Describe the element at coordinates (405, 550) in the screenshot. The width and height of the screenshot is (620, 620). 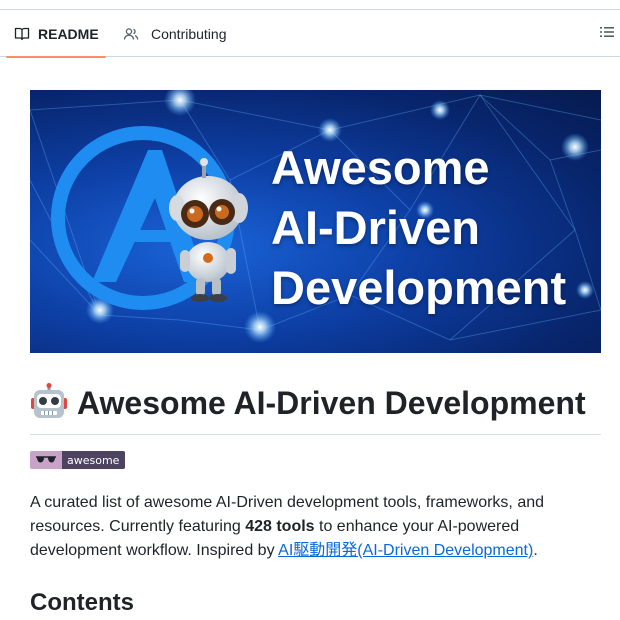
I see `inspiration-link: AI駆動開発(AI-Driven Development)` at that location.